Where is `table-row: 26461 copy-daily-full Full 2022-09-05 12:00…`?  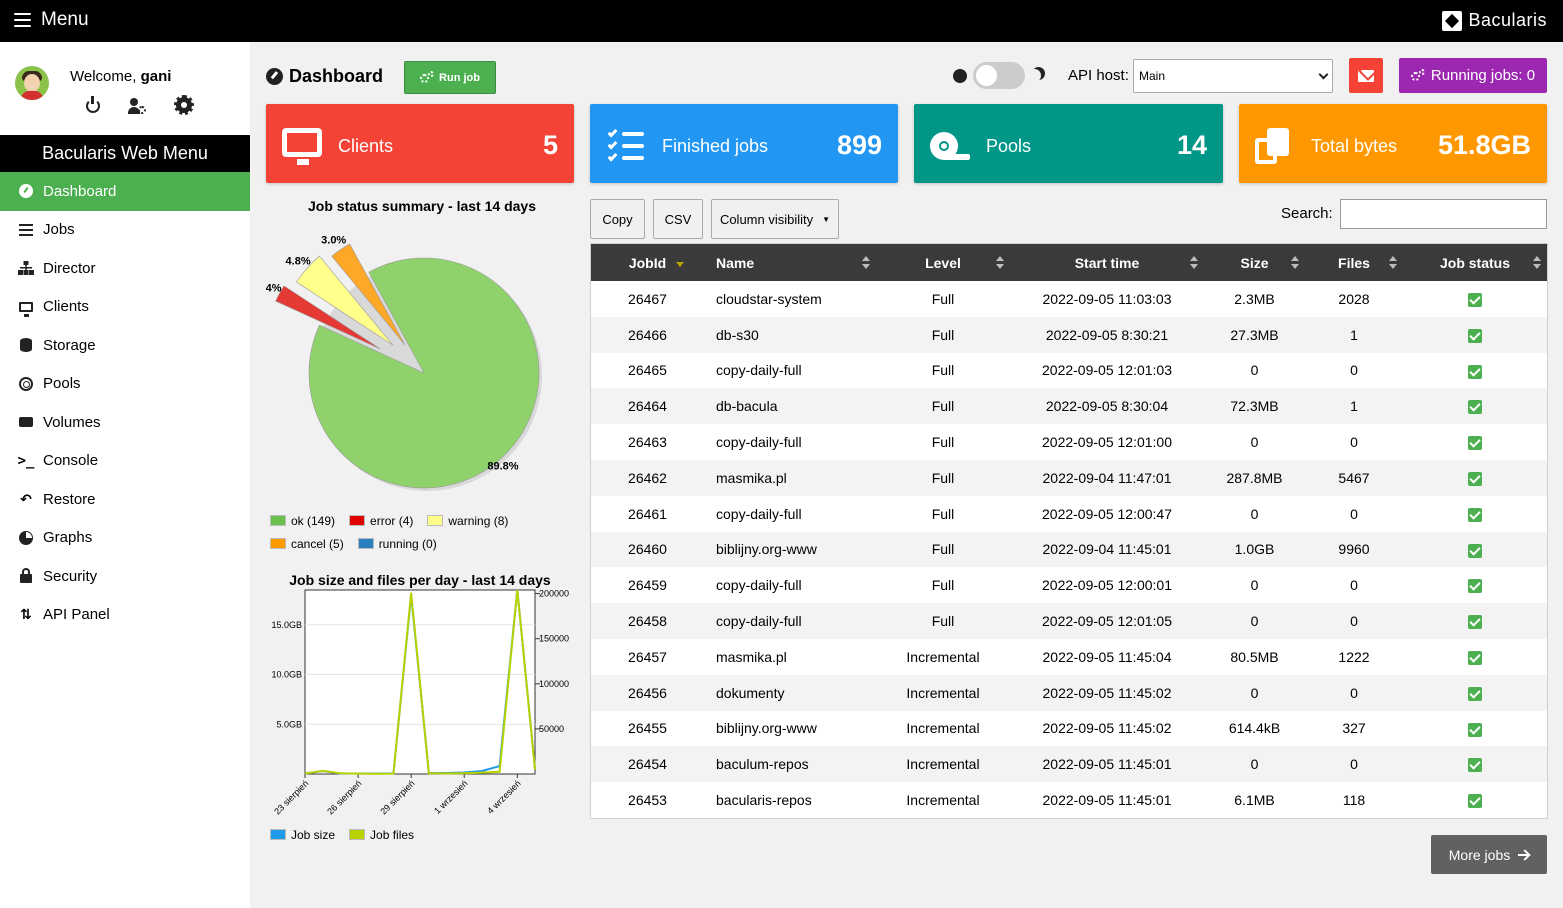
table-row: 26461 copy-daily-full Full 2022-09-05 12:00… is located at coordinates (1069, 514).